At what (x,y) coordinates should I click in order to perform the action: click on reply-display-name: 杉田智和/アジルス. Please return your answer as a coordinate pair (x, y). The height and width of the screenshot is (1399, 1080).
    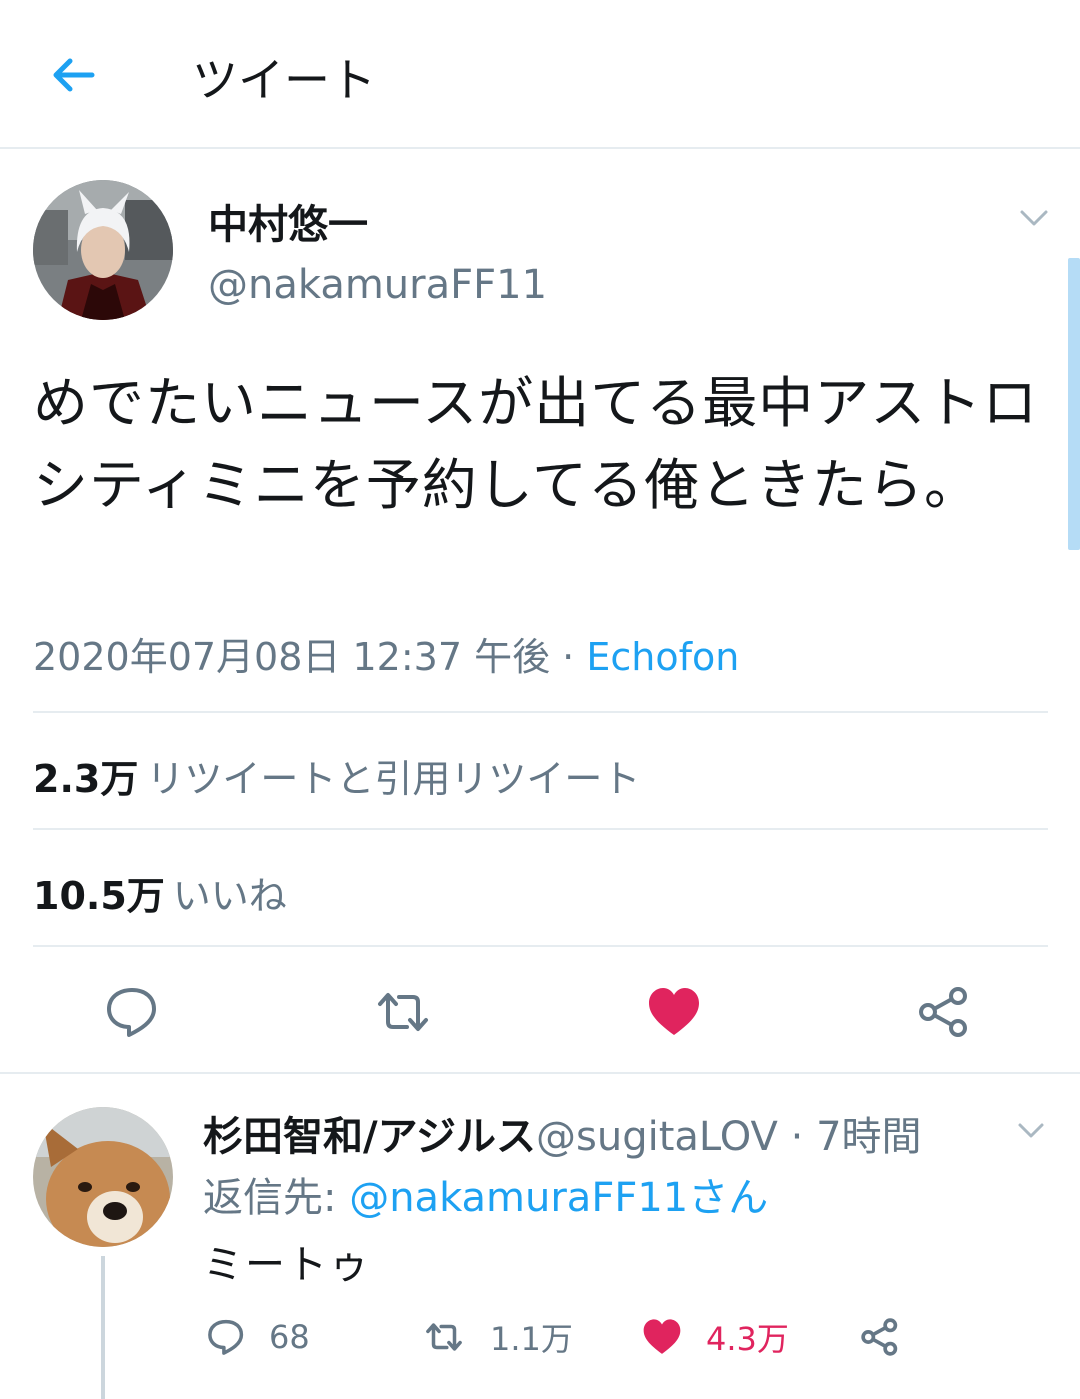
    Looking at the image, I should click on (369, 1137).